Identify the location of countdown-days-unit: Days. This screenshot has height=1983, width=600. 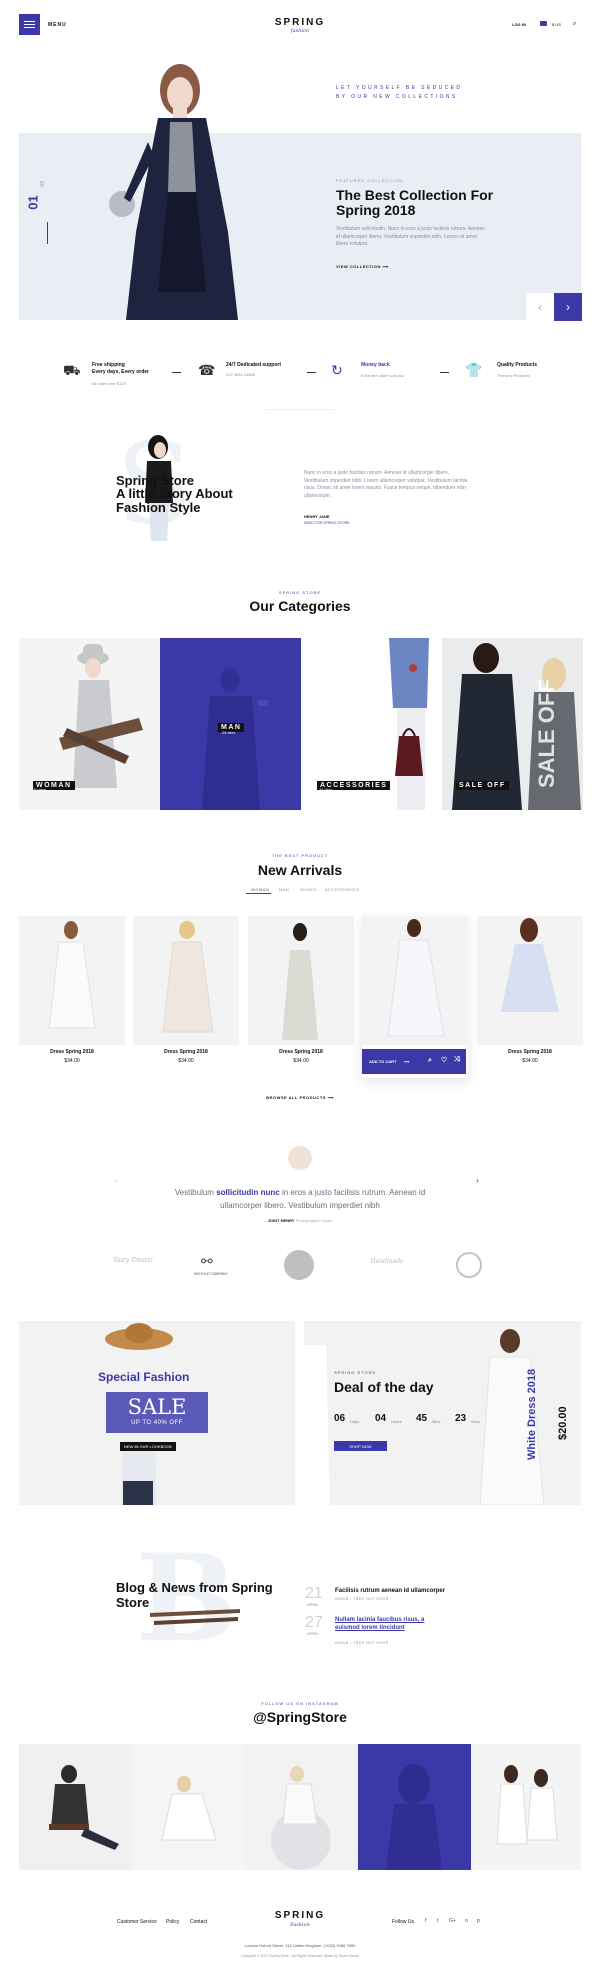
(355, 1421).